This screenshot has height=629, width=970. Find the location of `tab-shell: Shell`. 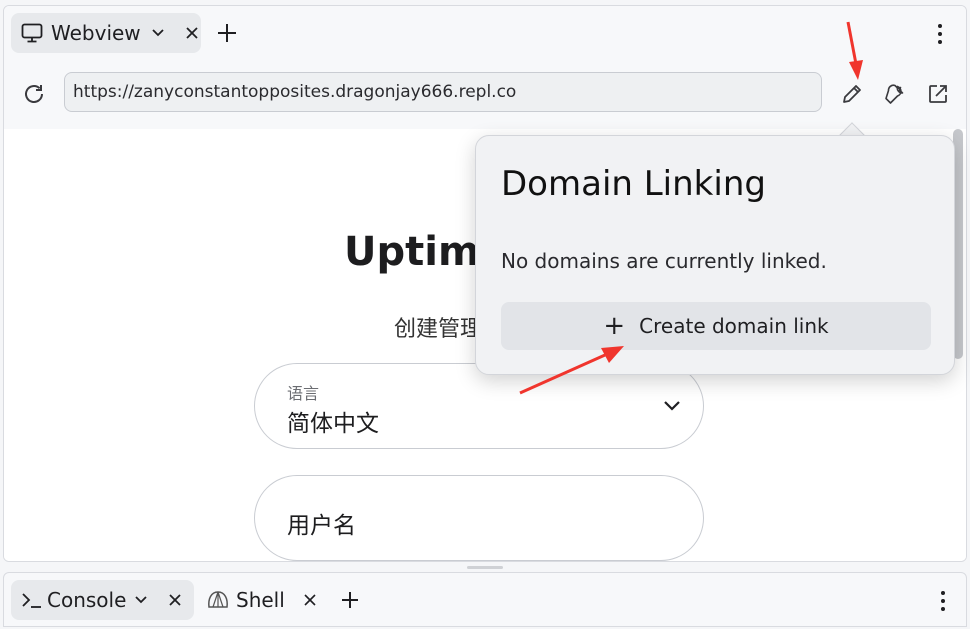

tab-shell: Shell is located at coordinates (259, 600).